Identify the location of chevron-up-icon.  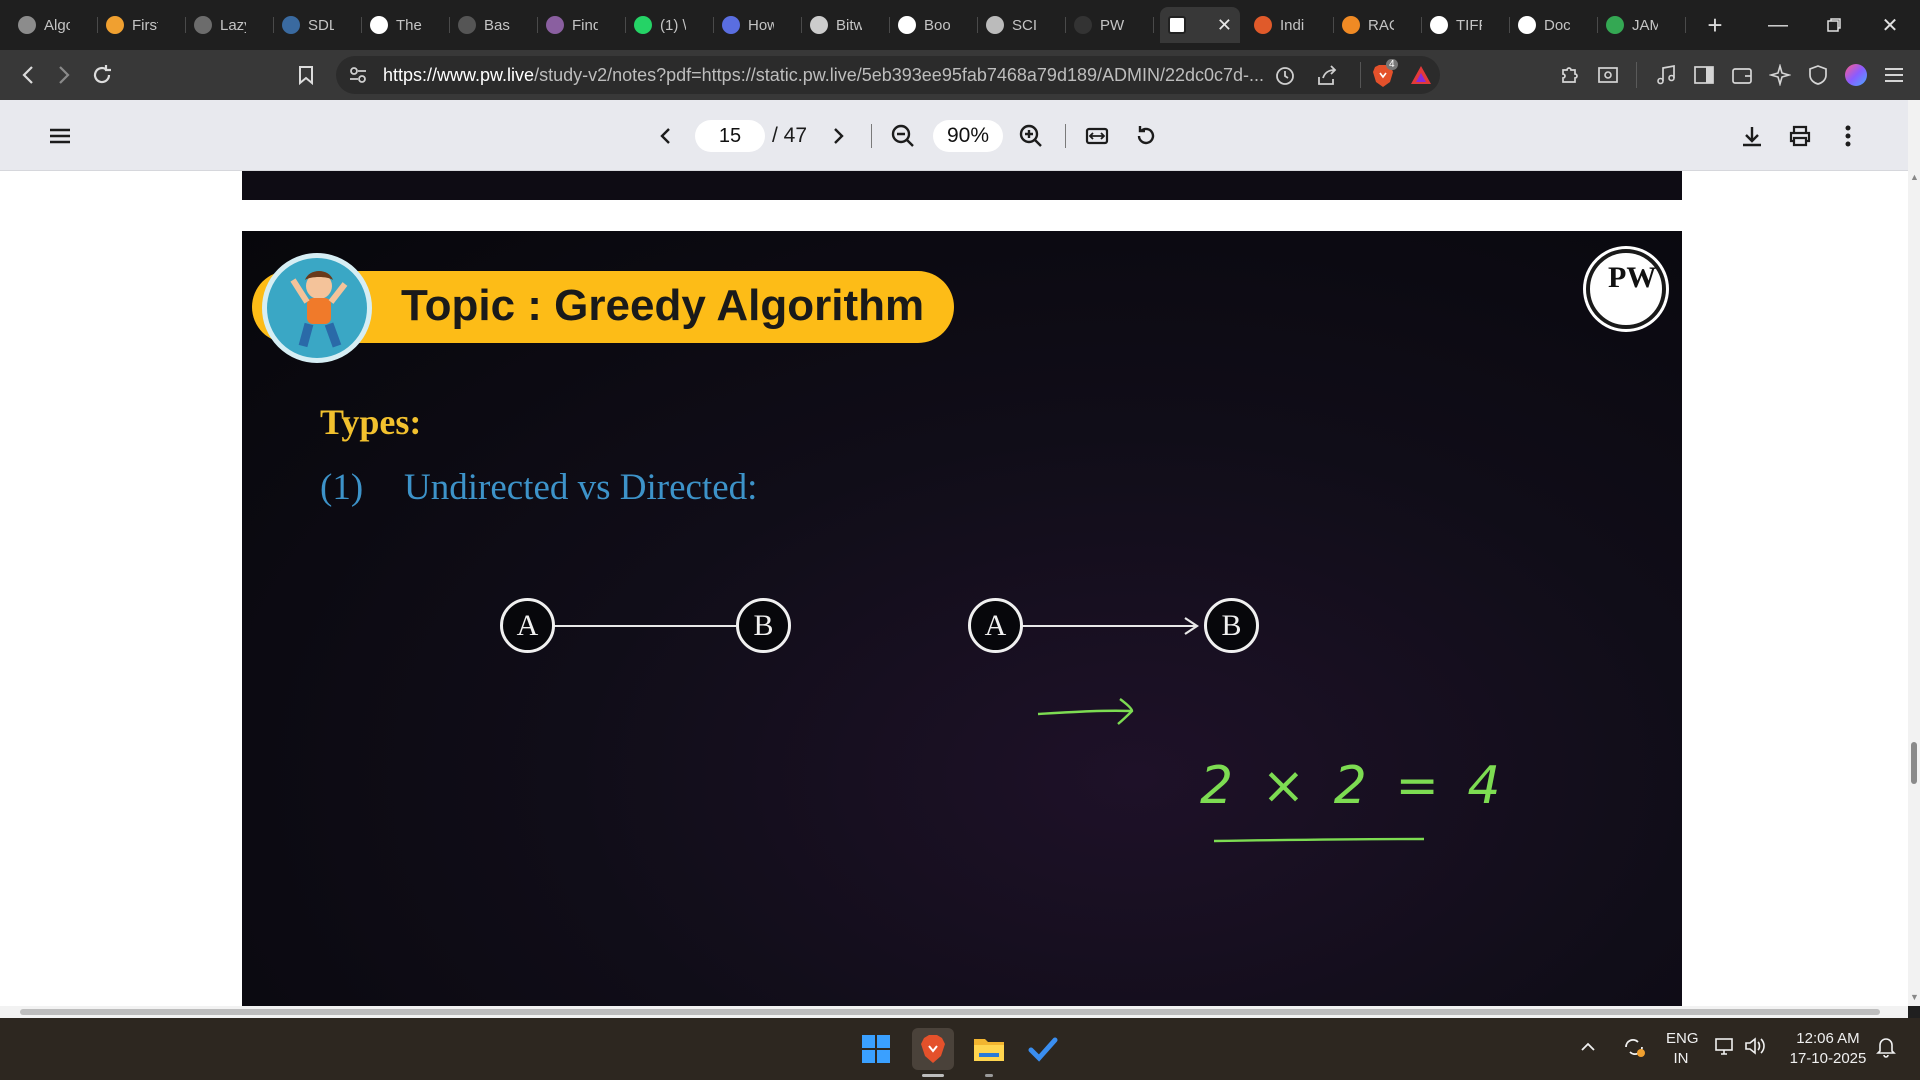
(1588, 1046).